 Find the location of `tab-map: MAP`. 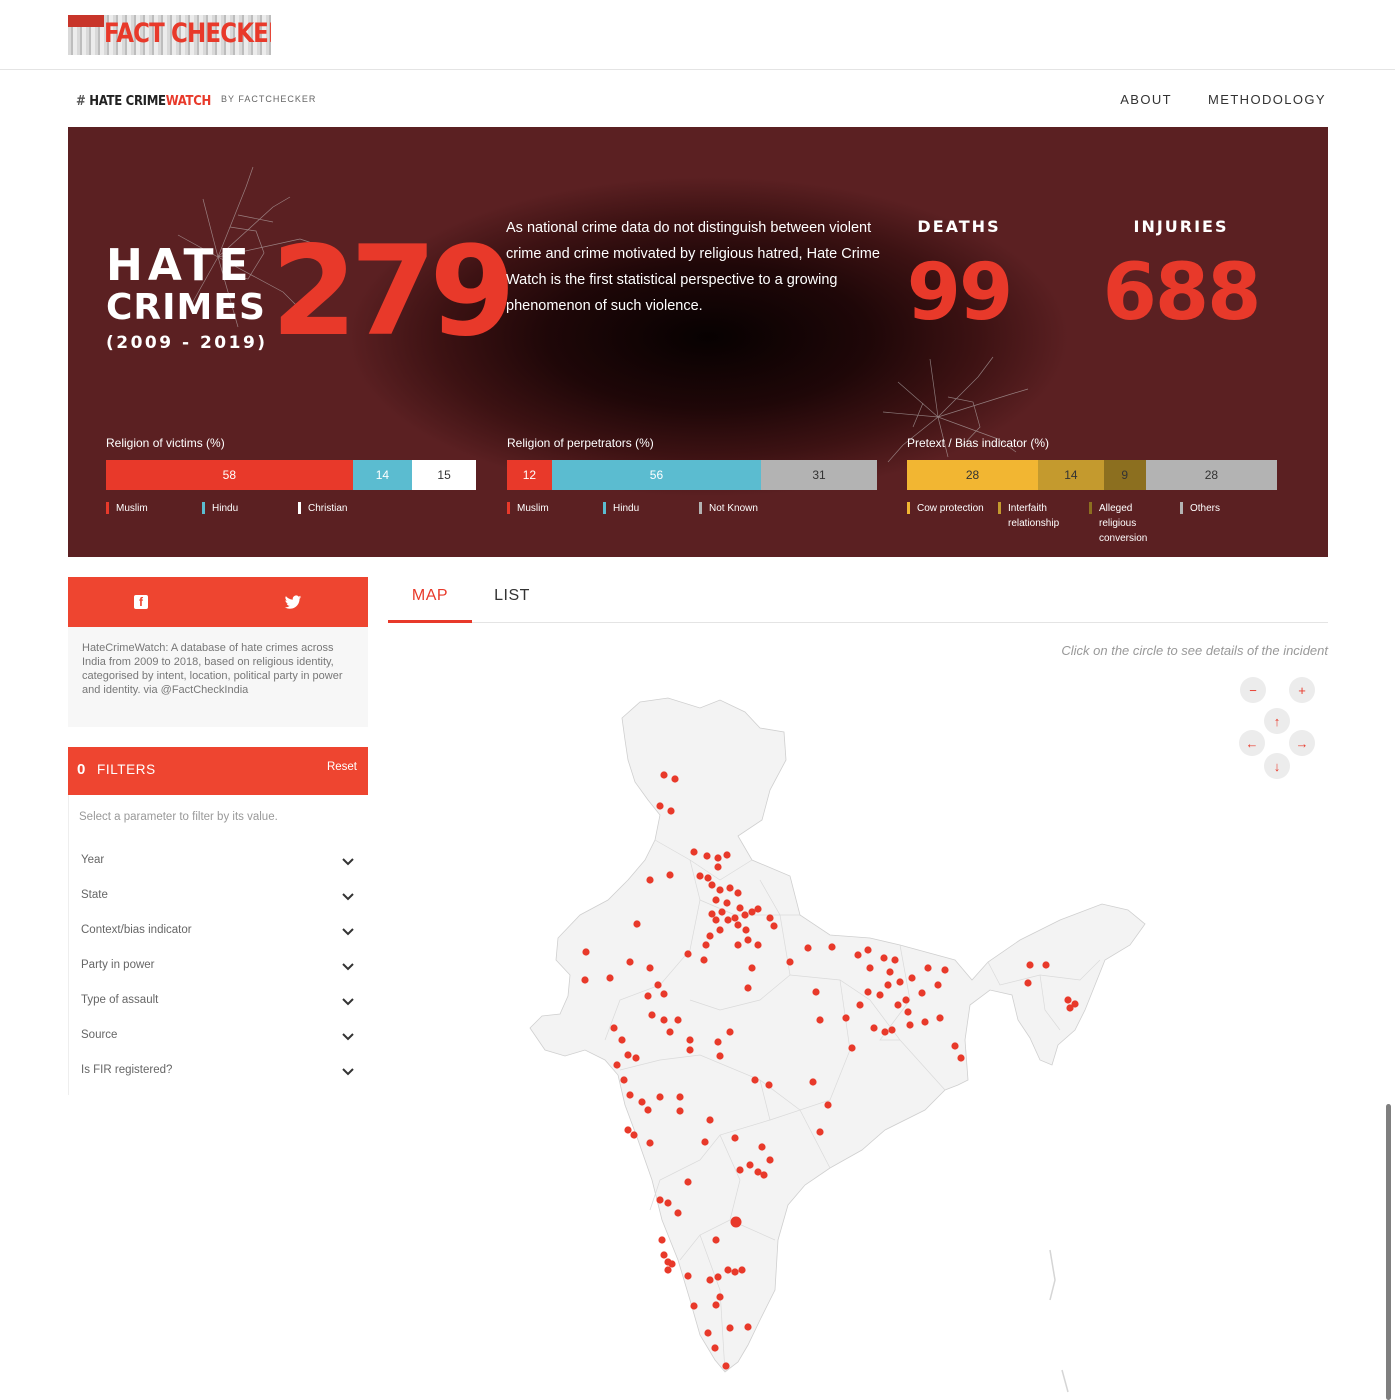

tab-map: MAP is located at coordinates (430, 600).